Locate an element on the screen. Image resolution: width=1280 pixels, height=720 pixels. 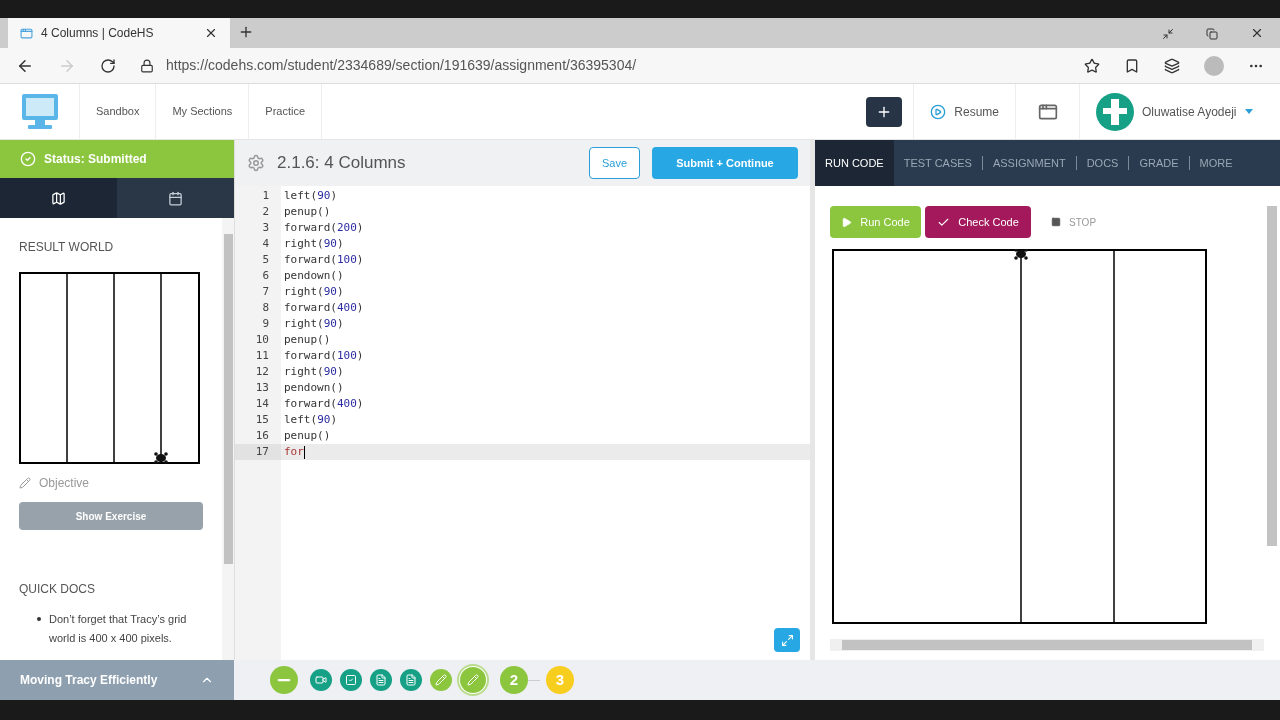
lesson-title: Moving Tracy Efficiently is located at coordinates (89, 680).